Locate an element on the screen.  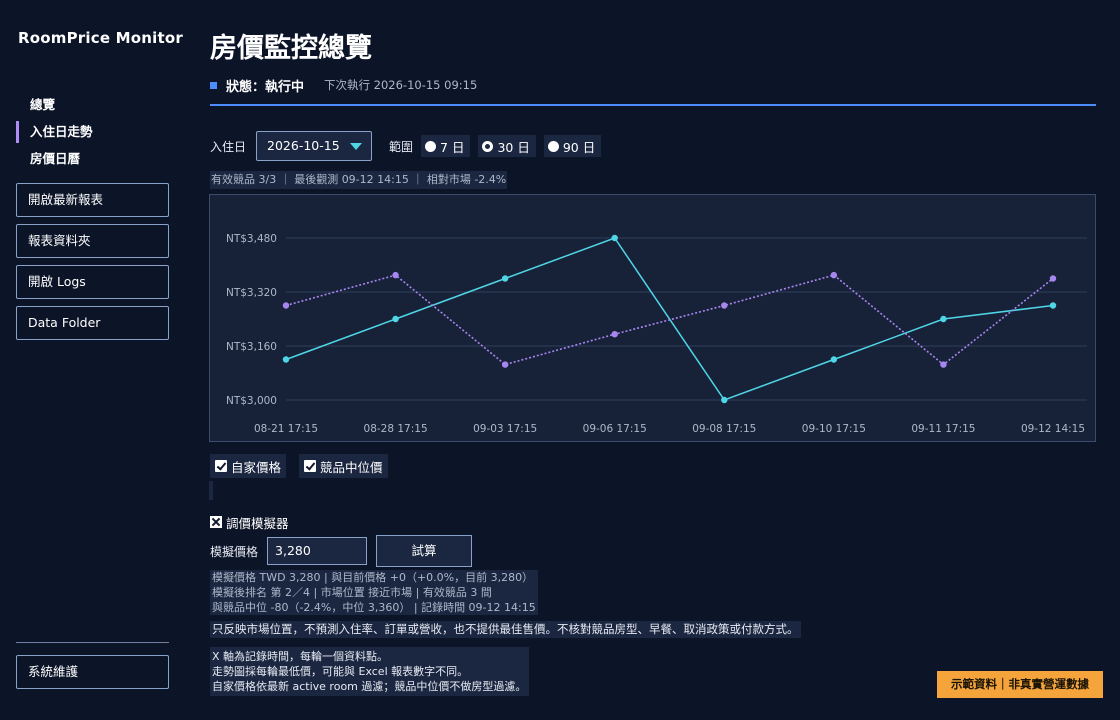
toggle-own-price: 自家價格 is located at coordinates (248, 466).